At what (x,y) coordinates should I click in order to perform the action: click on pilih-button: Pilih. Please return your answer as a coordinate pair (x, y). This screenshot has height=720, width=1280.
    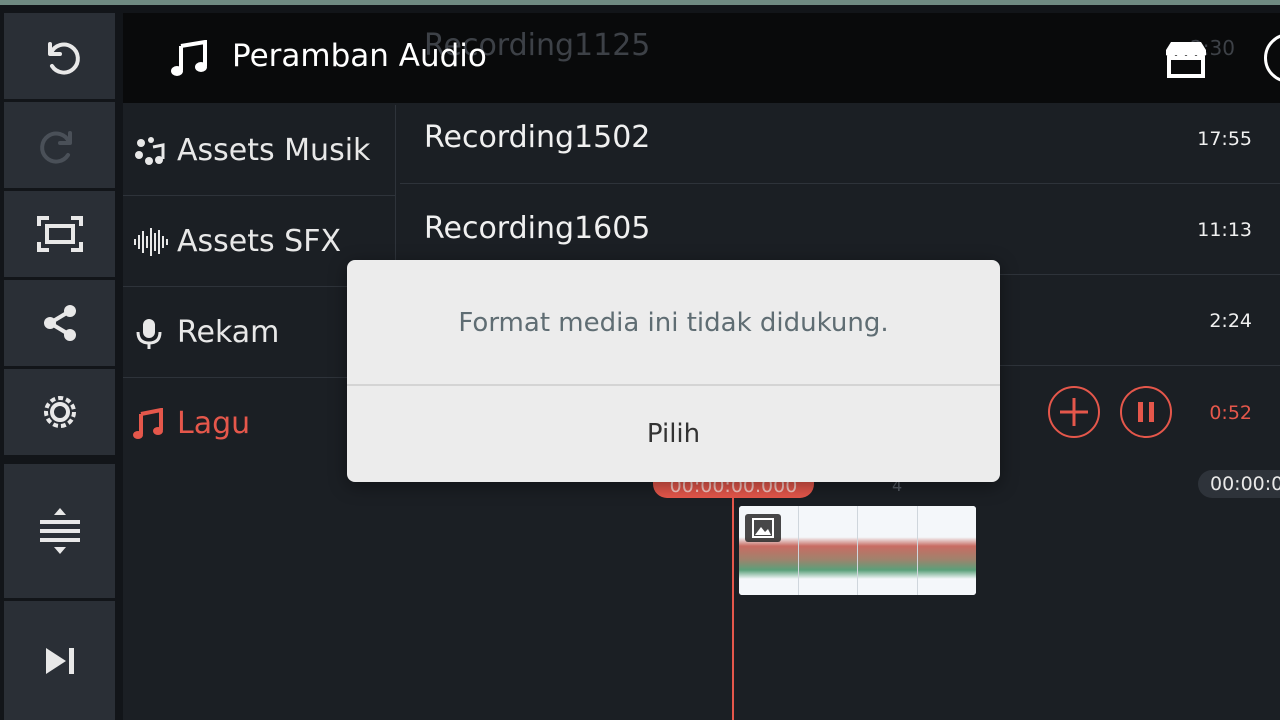
    Looking at the image, I should click on (673, 434).